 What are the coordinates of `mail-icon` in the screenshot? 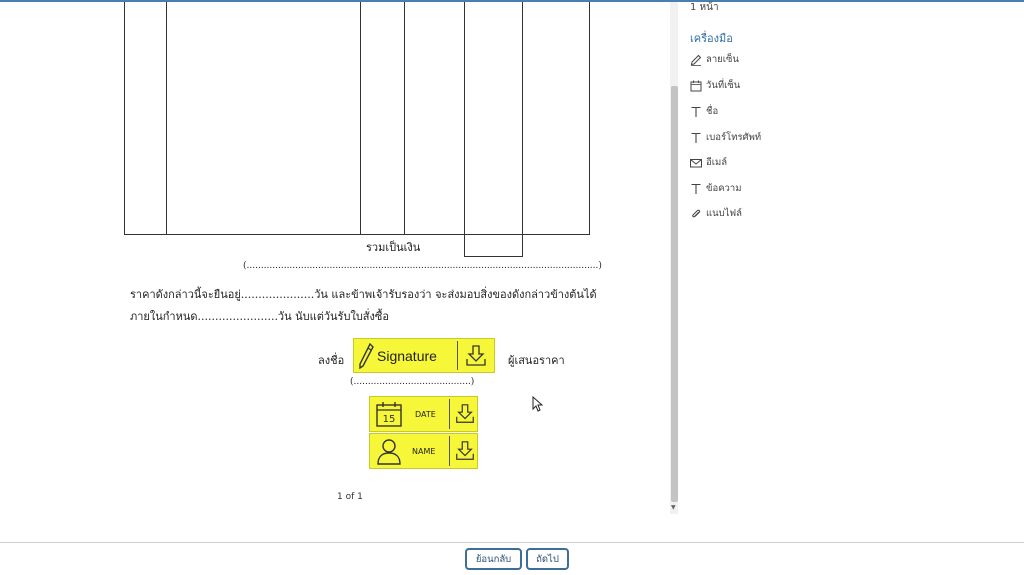 It's located at (696, 163).